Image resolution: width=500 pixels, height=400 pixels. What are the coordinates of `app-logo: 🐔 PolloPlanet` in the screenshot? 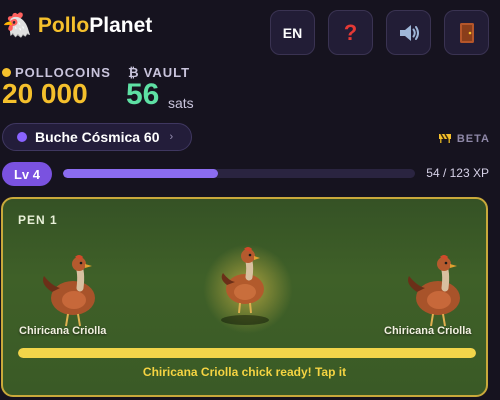 It's located at (77, 26).